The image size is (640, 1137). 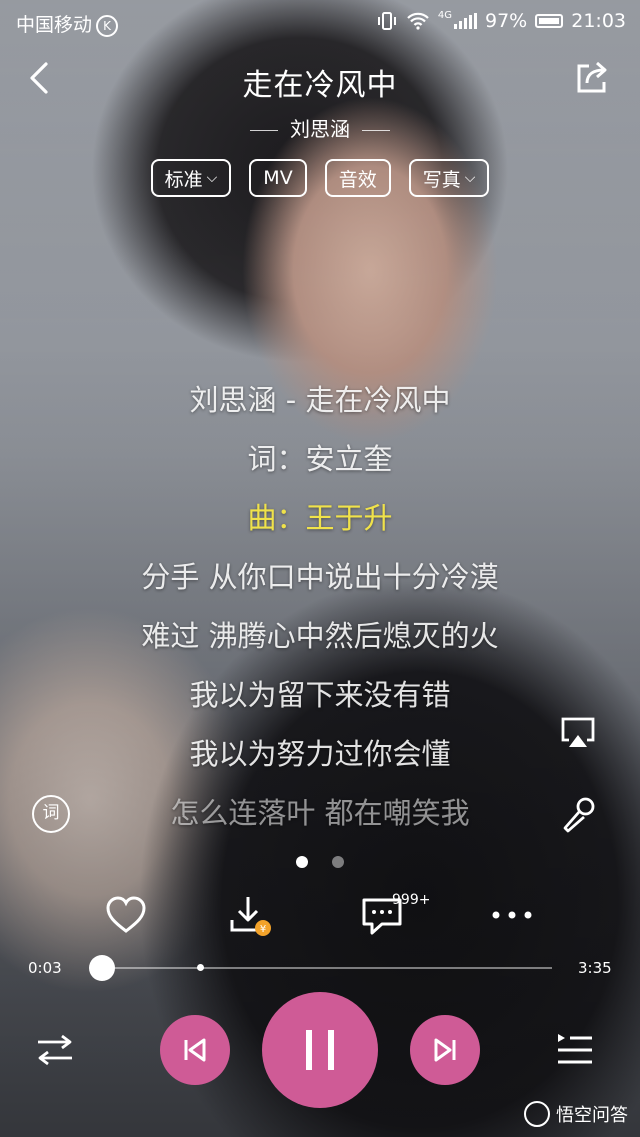 I want to click on more-icon, so click(x=512, y=915).